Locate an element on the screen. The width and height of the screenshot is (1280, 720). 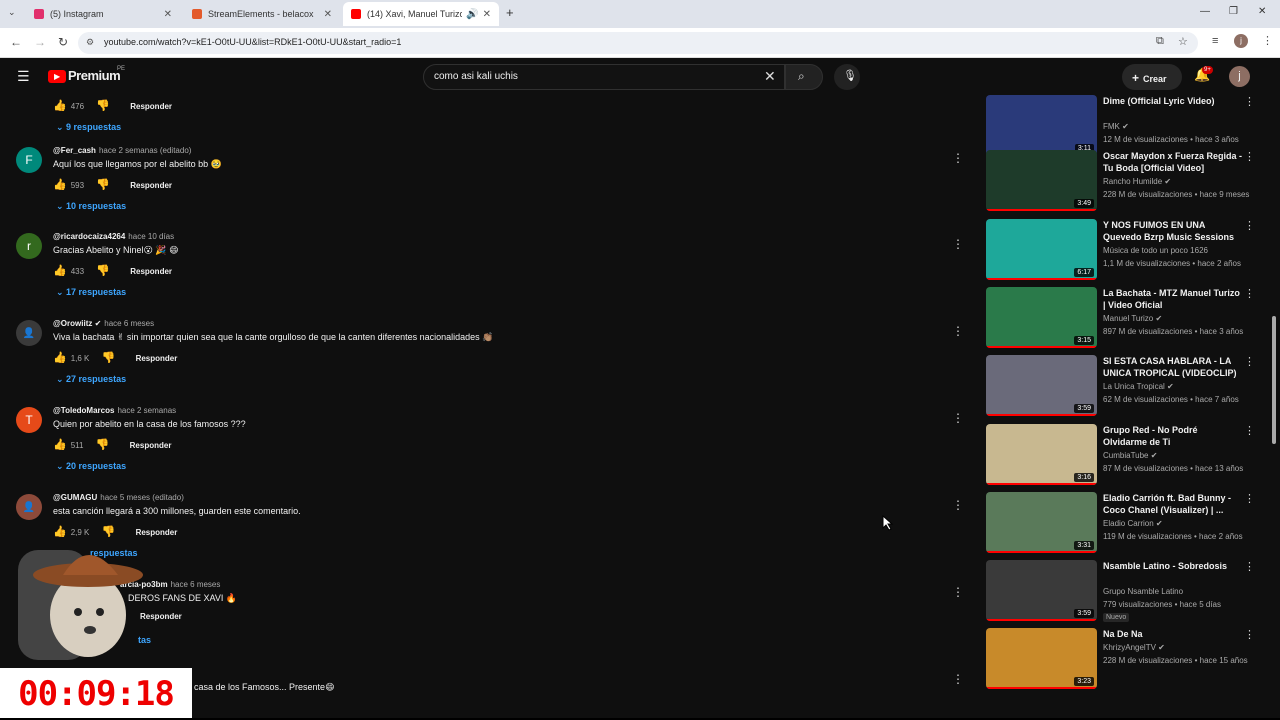
video-title: Na De Na is located at coordinates (1173, 634).